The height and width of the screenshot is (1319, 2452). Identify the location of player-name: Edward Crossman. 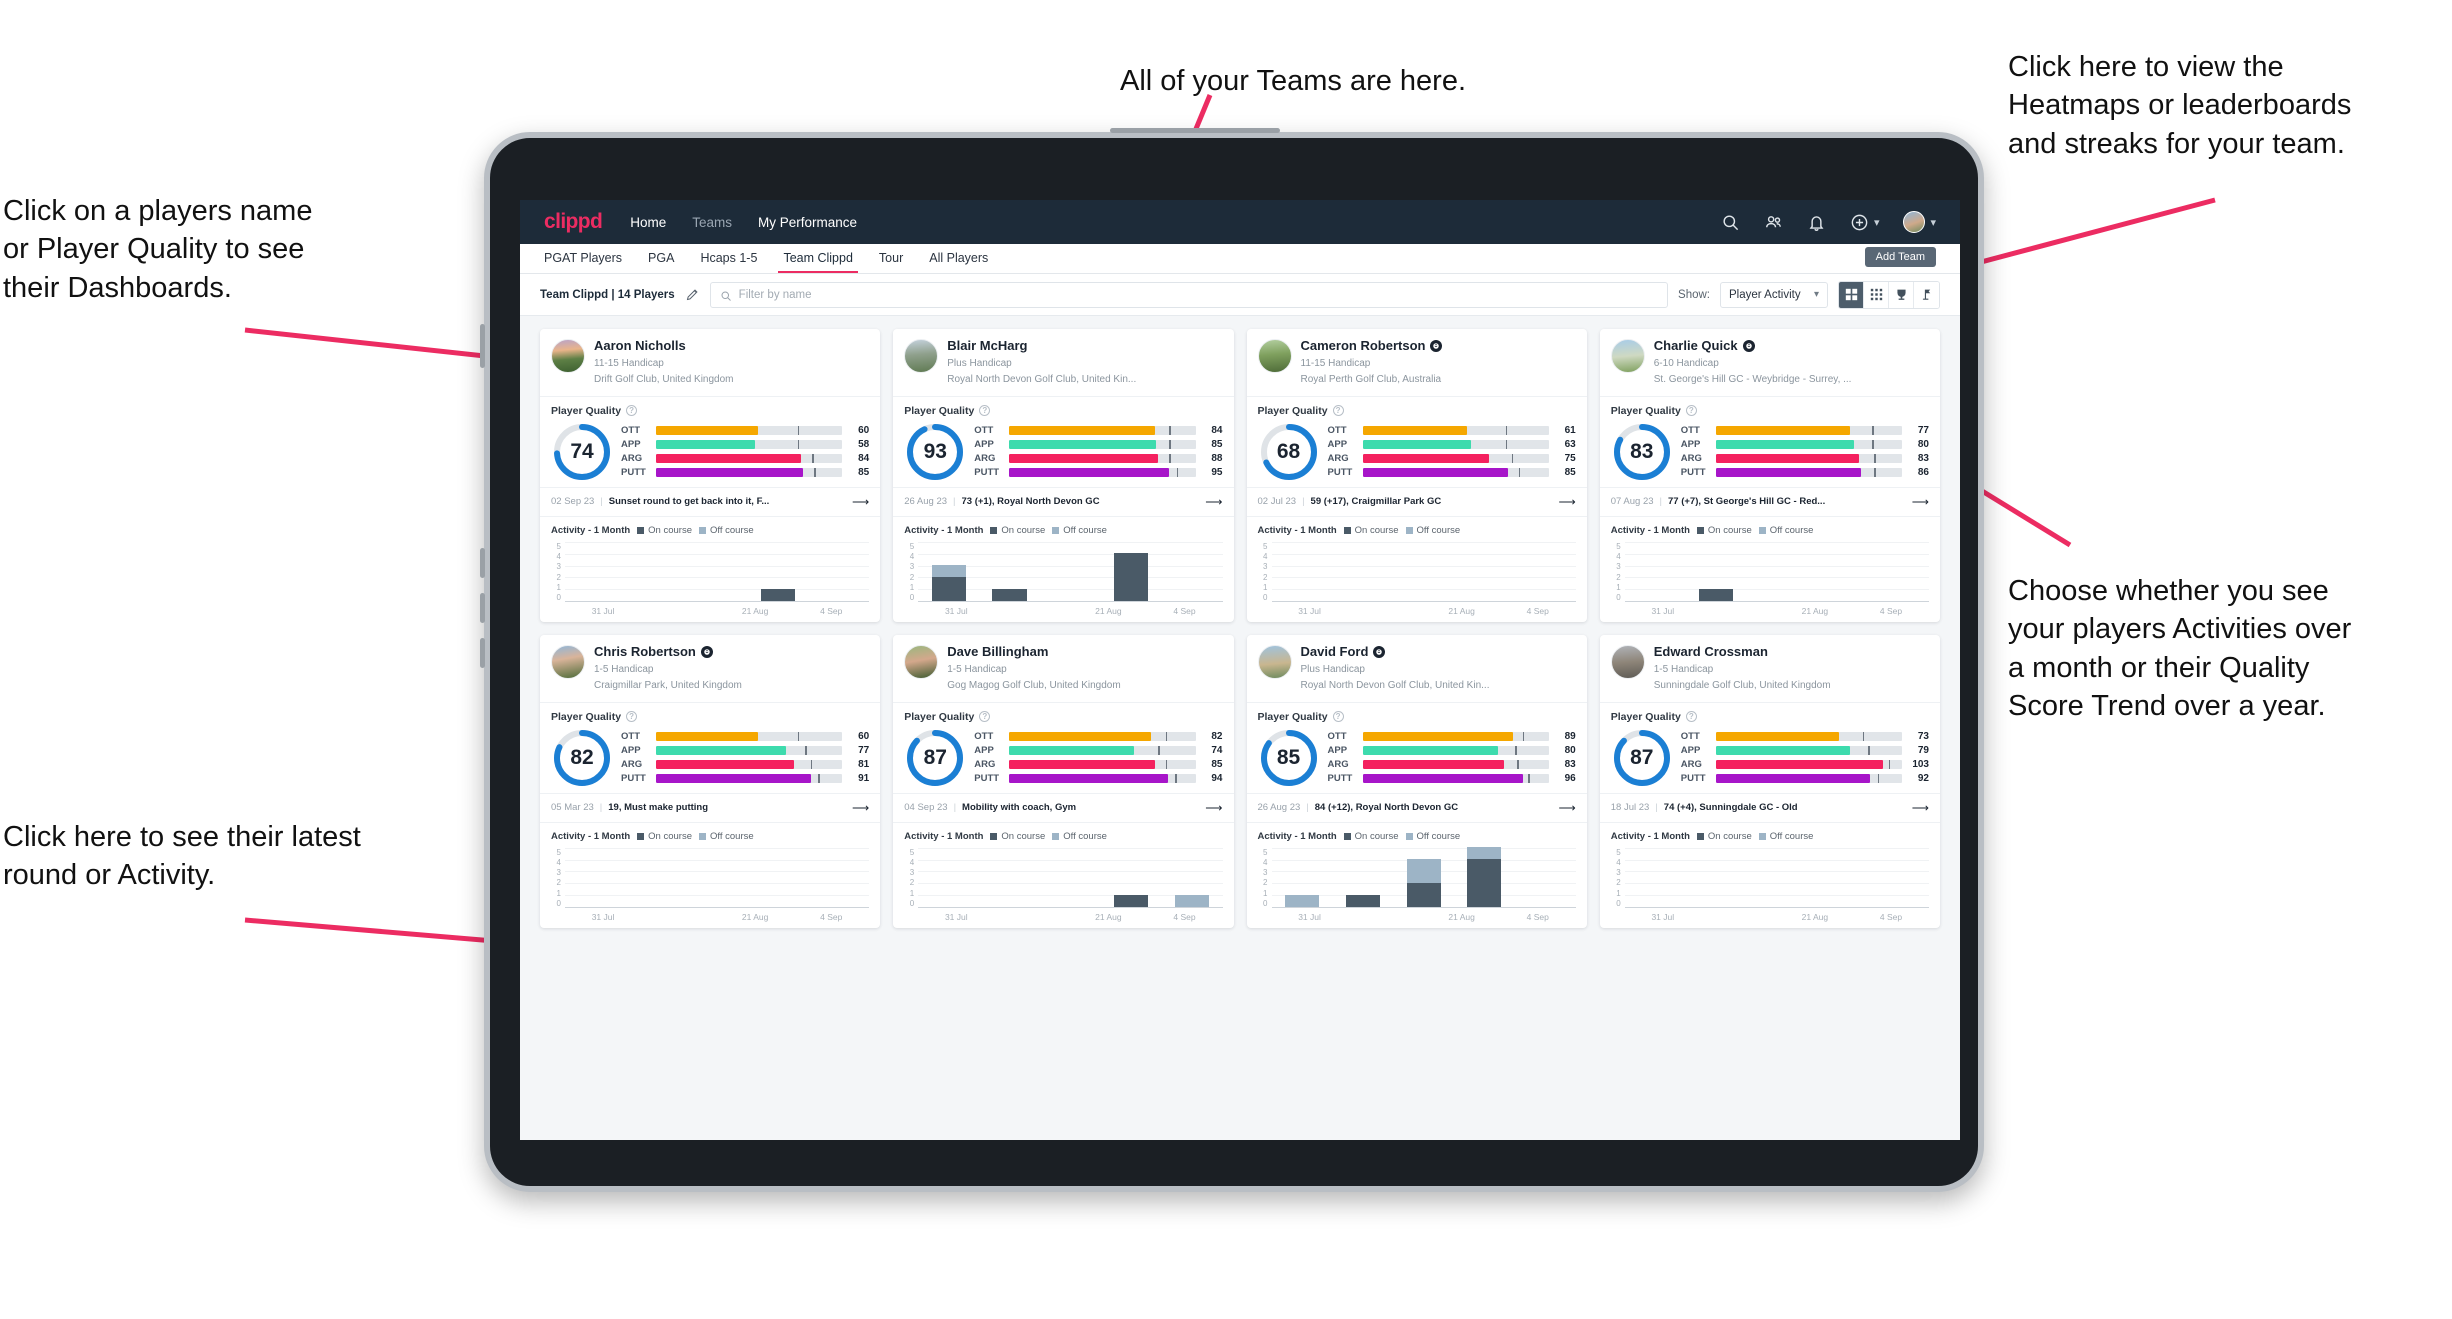
(1742, 652).